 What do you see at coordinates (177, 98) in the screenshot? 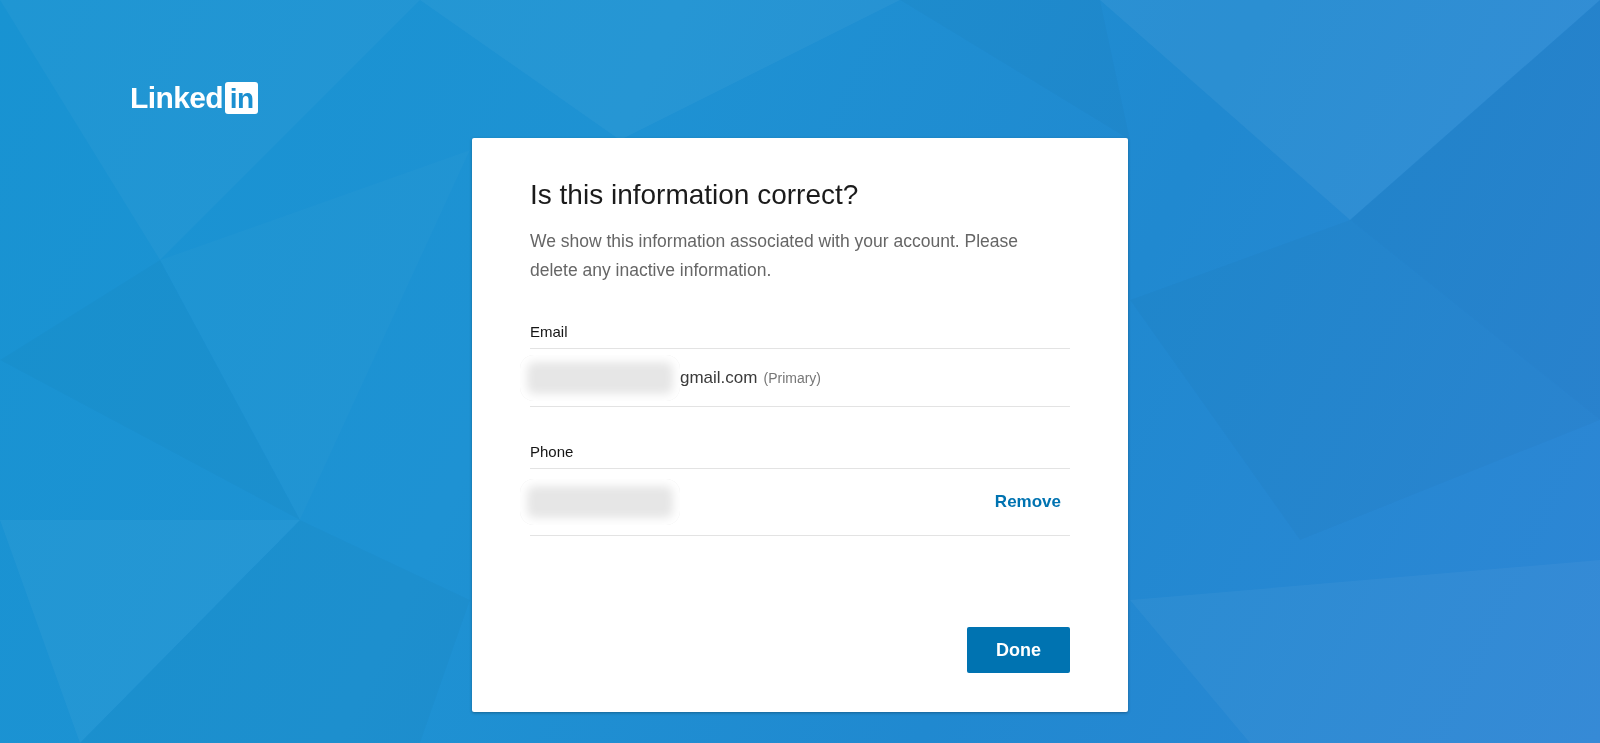
I see `logo-wordmark: Linked` at bounding box center [177, 98].